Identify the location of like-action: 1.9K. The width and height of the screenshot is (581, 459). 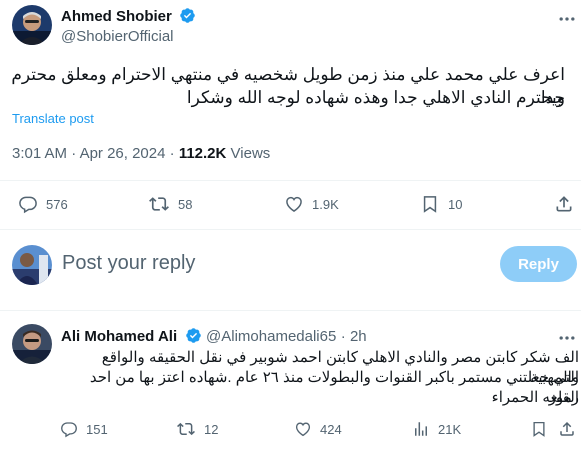
(311, 204).